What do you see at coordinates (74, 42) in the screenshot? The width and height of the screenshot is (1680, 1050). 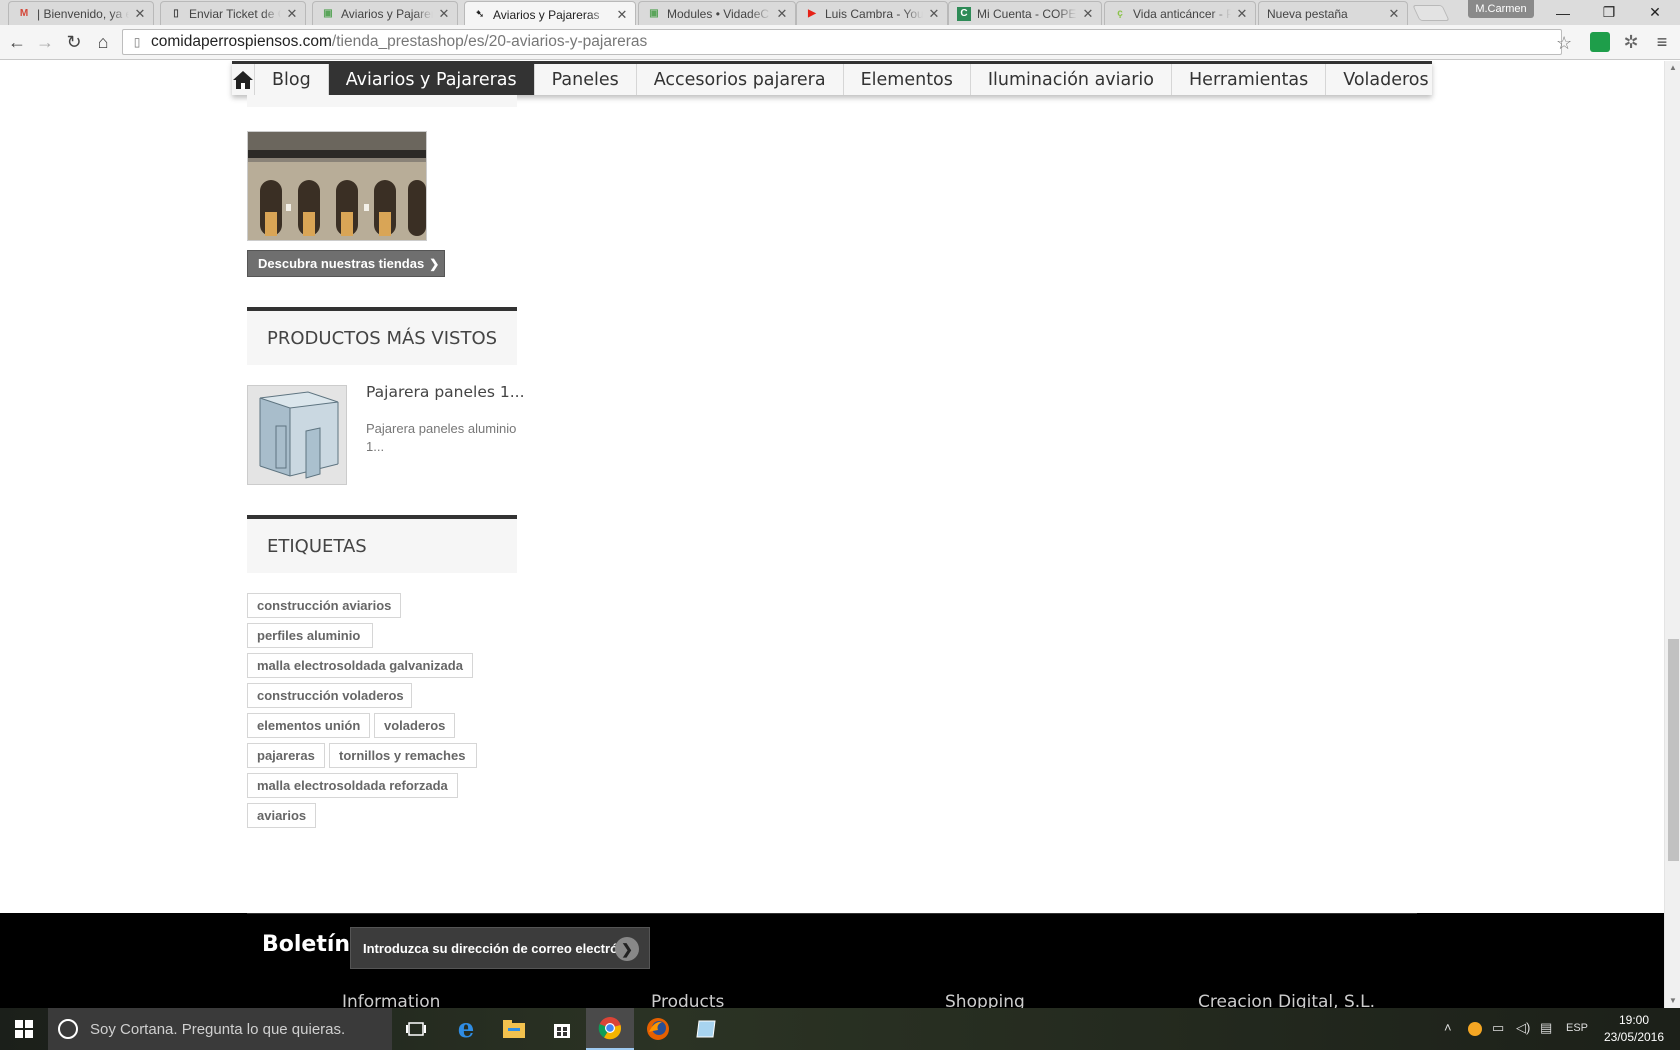 I see `reload-icon: ↻` at bounding box center [74, 42].